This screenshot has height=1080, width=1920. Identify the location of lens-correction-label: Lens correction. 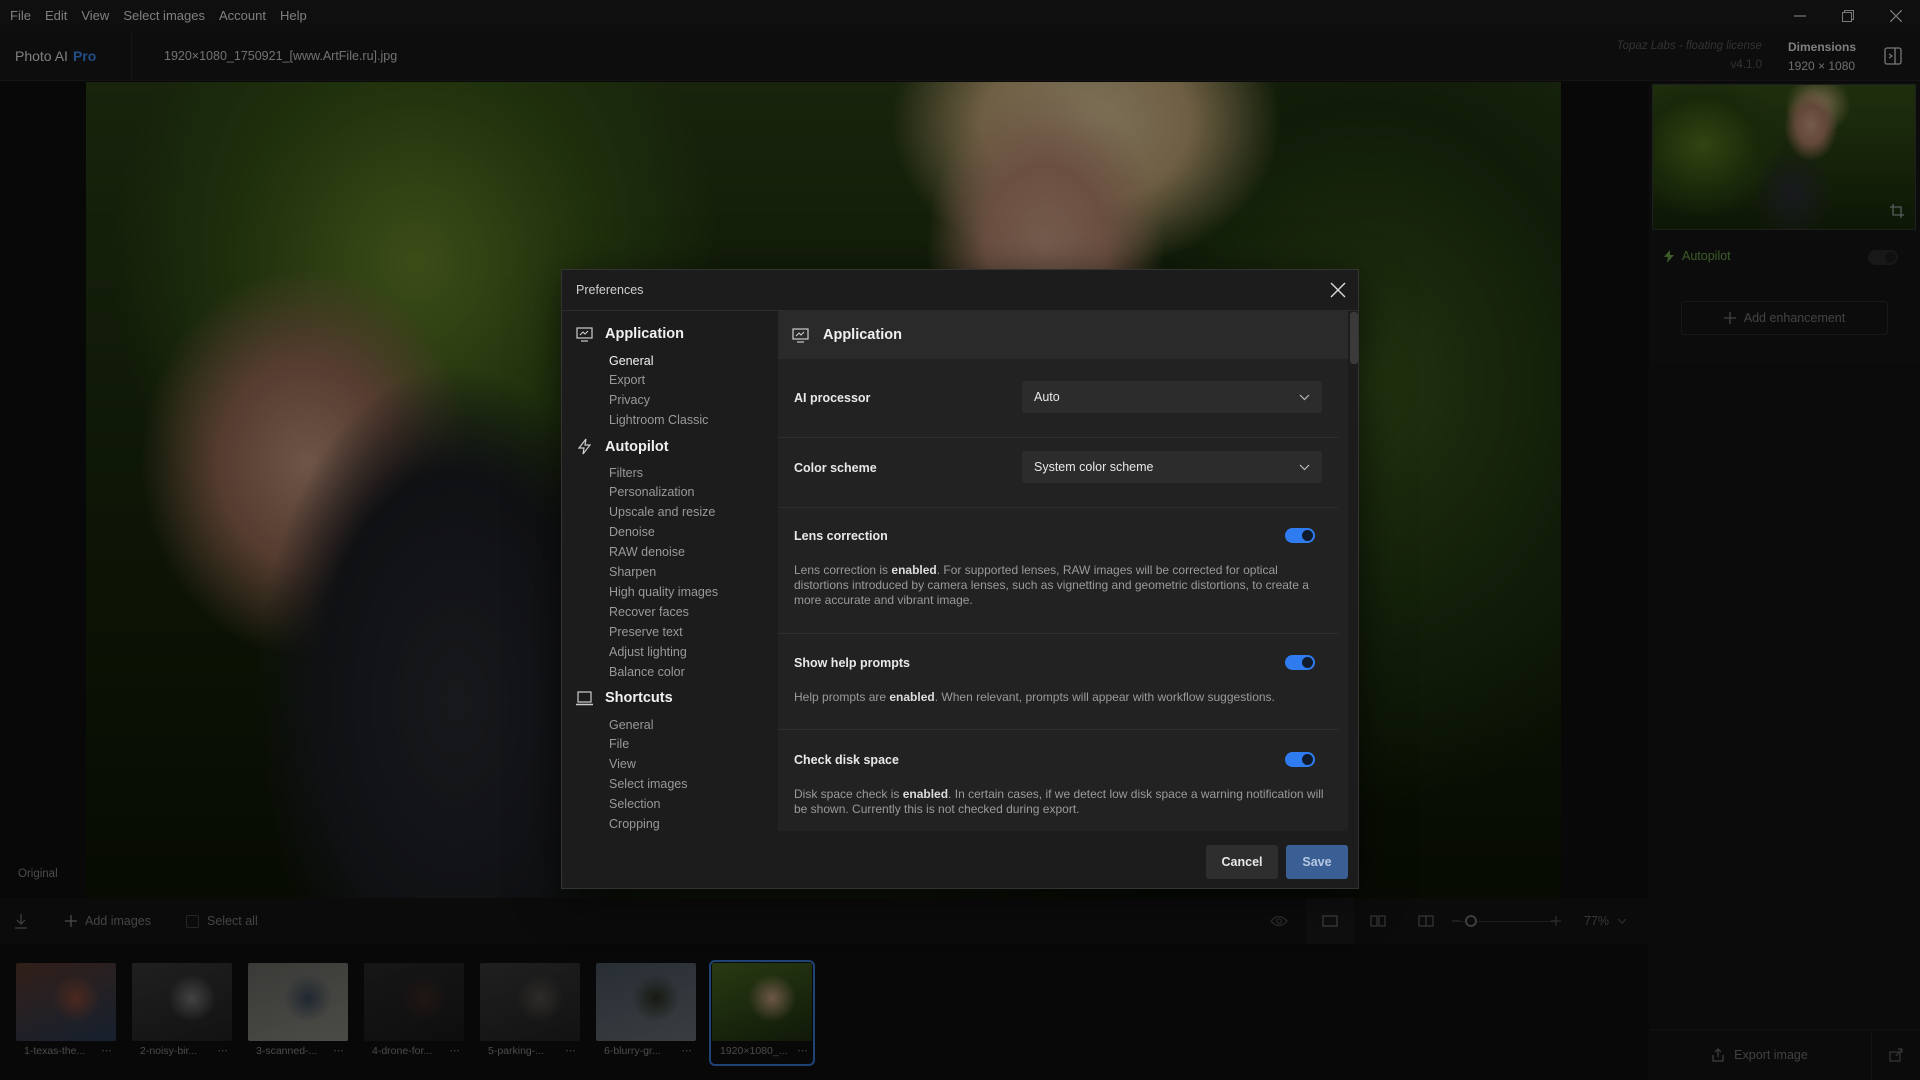
(841, 536).